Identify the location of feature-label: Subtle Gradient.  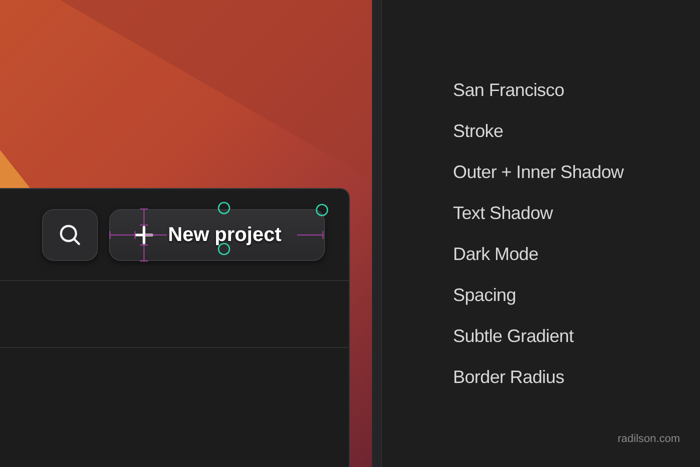
(514, 336).